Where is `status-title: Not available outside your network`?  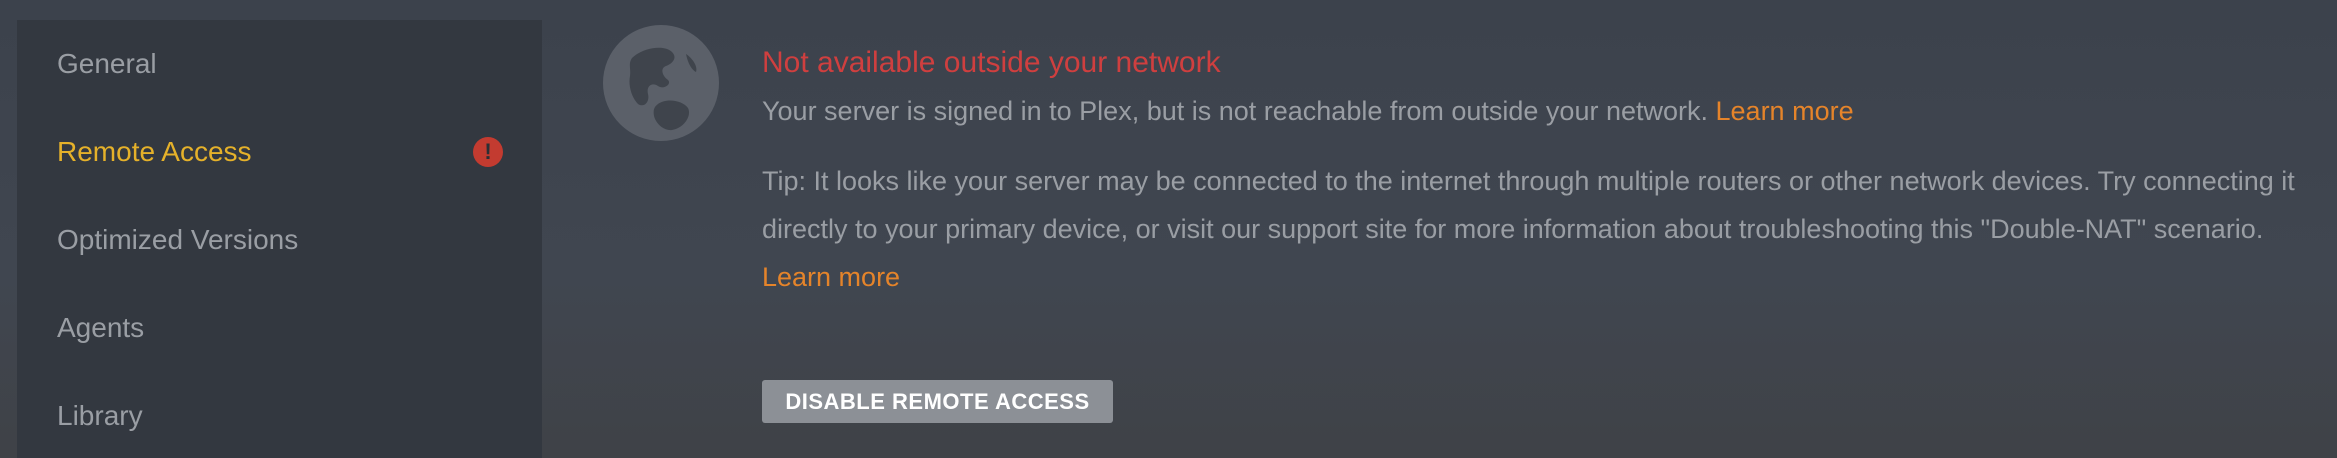
status-title: Not available outside your network is located at coordinates (991, 62).